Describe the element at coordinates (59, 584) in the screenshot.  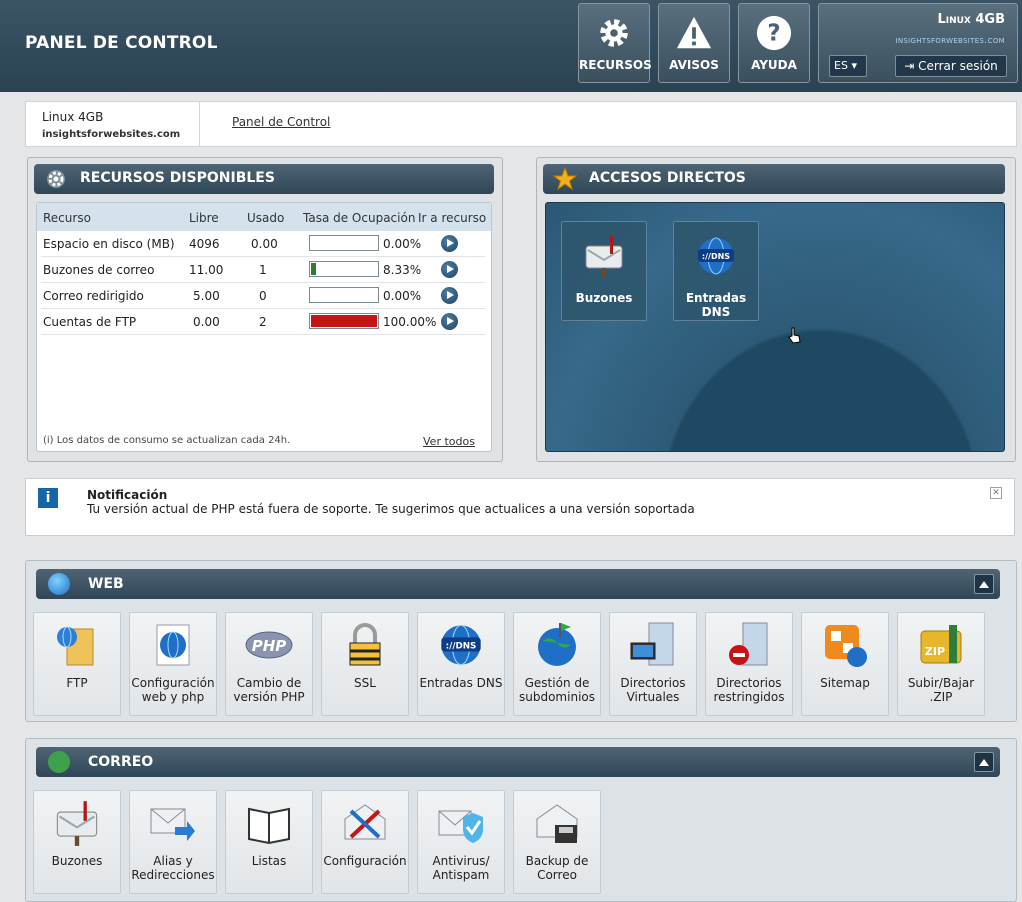
I see `globe-icon` at that location.